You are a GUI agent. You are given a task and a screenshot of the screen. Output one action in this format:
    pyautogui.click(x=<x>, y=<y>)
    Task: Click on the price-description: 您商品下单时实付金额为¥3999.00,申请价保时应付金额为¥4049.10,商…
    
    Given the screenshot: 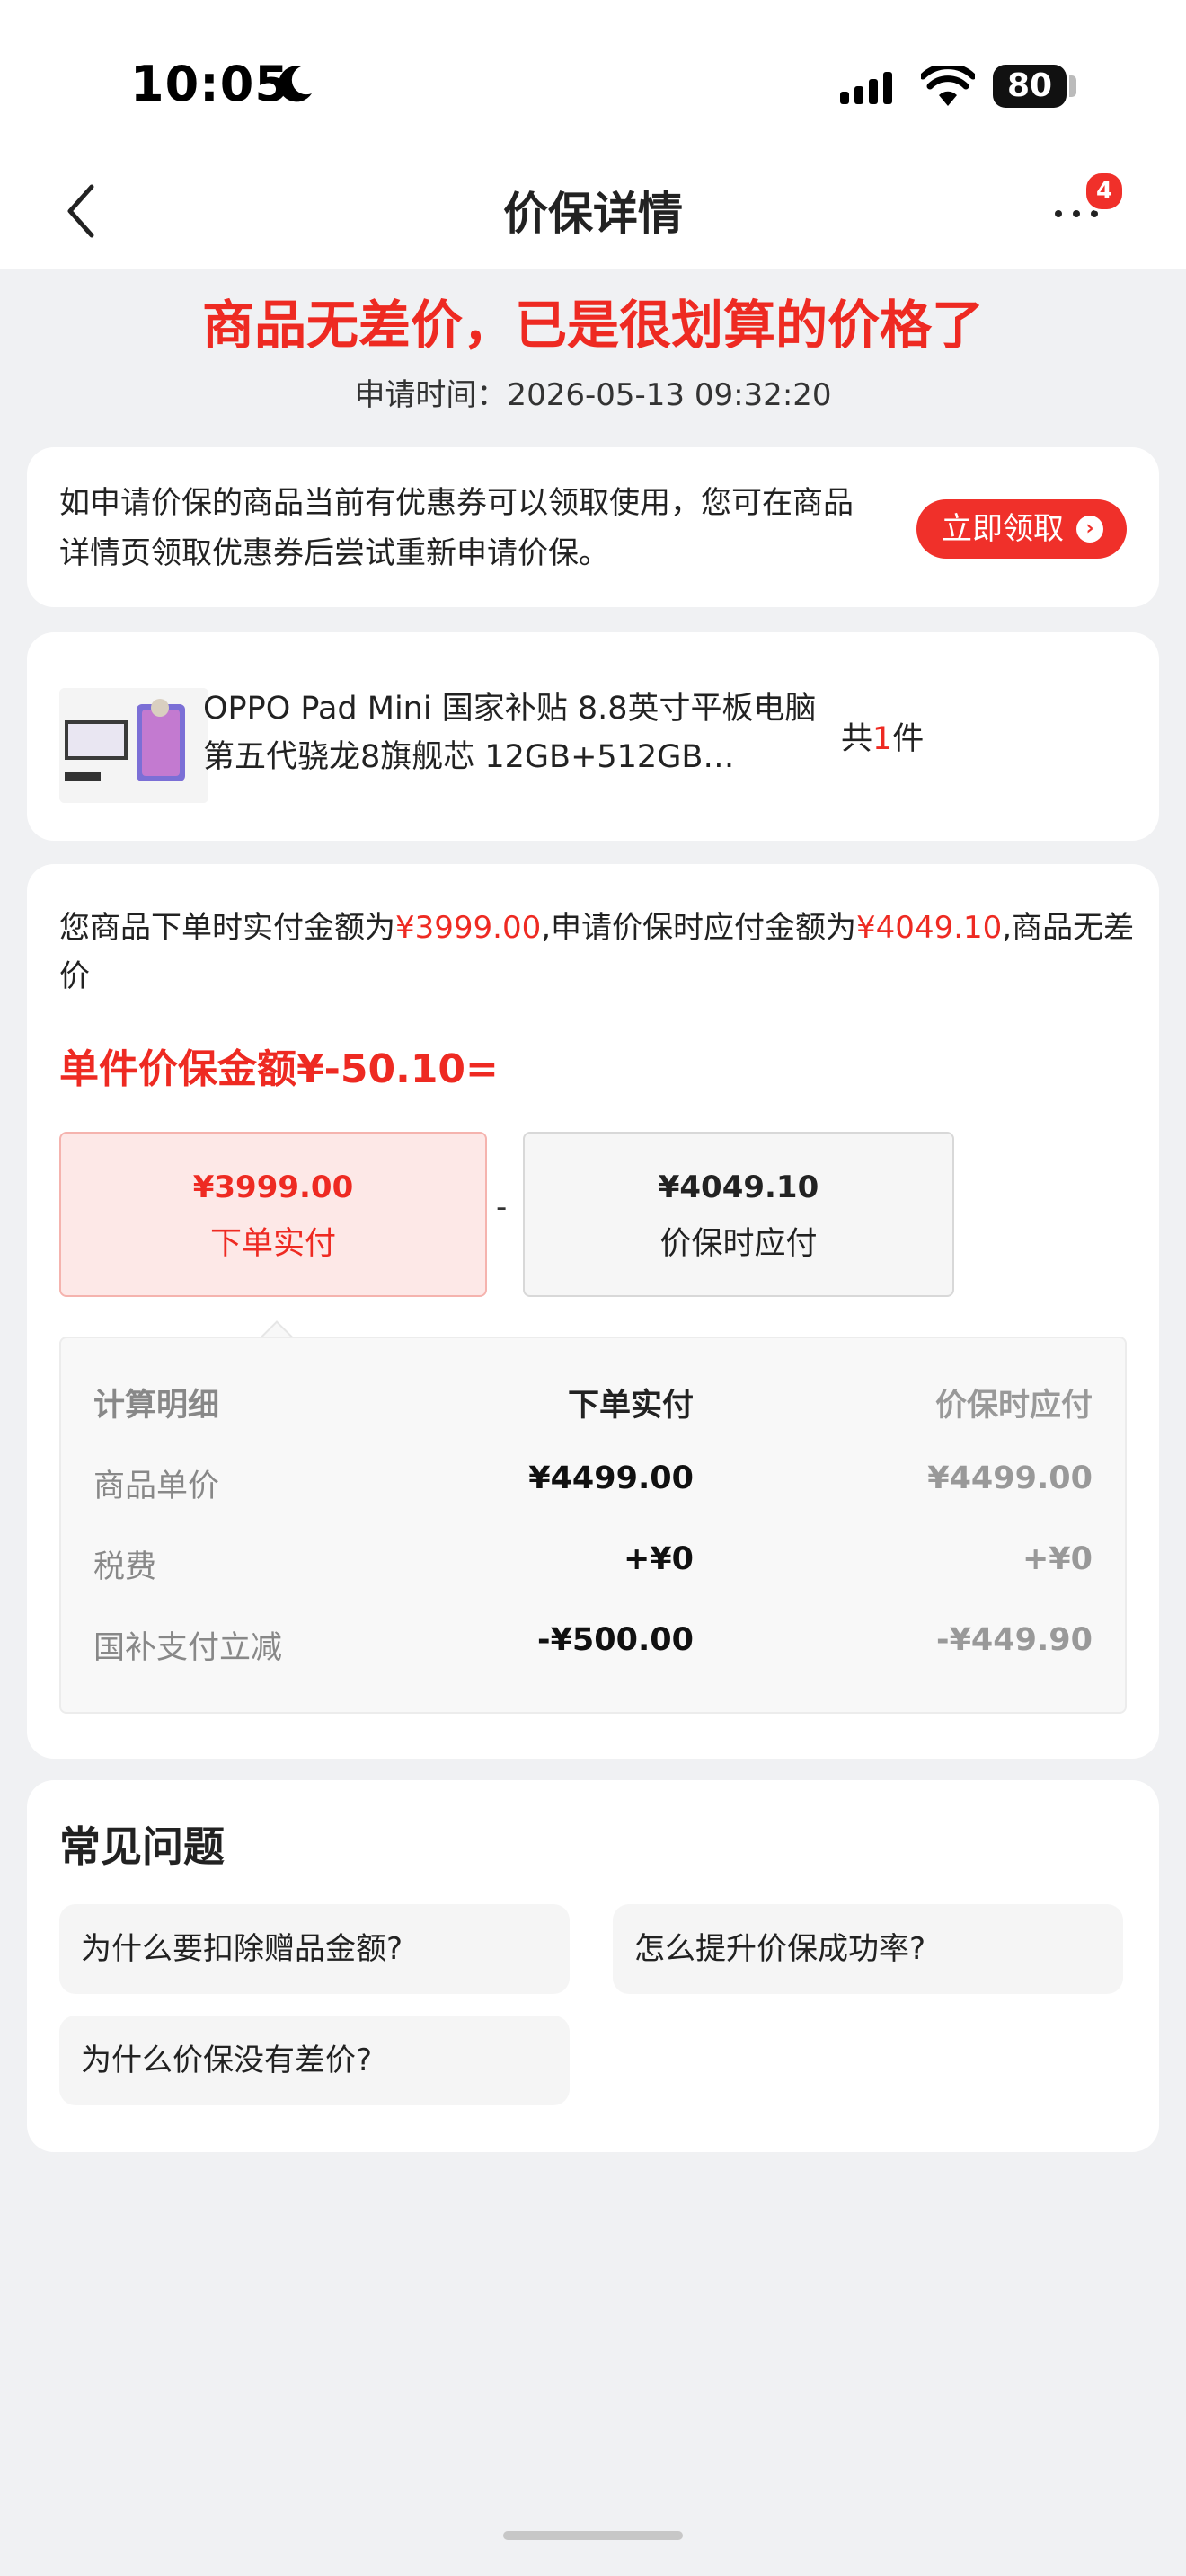 What is the action you would take?
    pyautogui.click(x=598, y=952)
    